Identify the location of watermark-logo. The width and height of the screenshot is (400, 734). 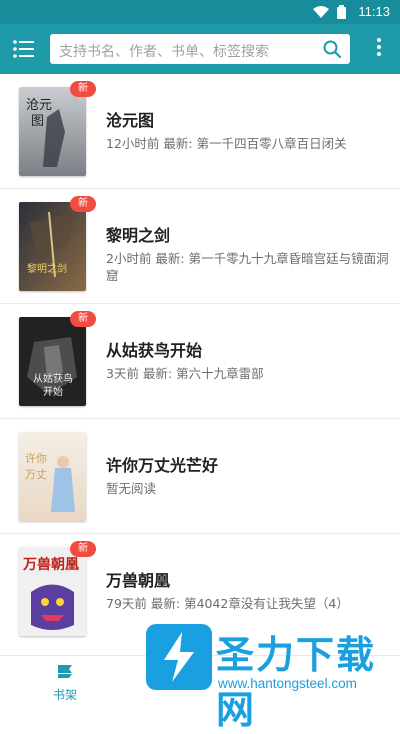
(179, 657).